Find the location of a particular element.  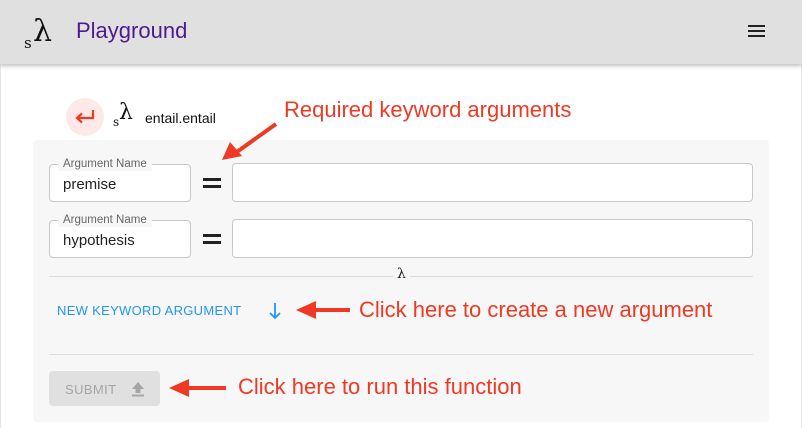

argument-name-value: premise is located at coordinates (90, 184).